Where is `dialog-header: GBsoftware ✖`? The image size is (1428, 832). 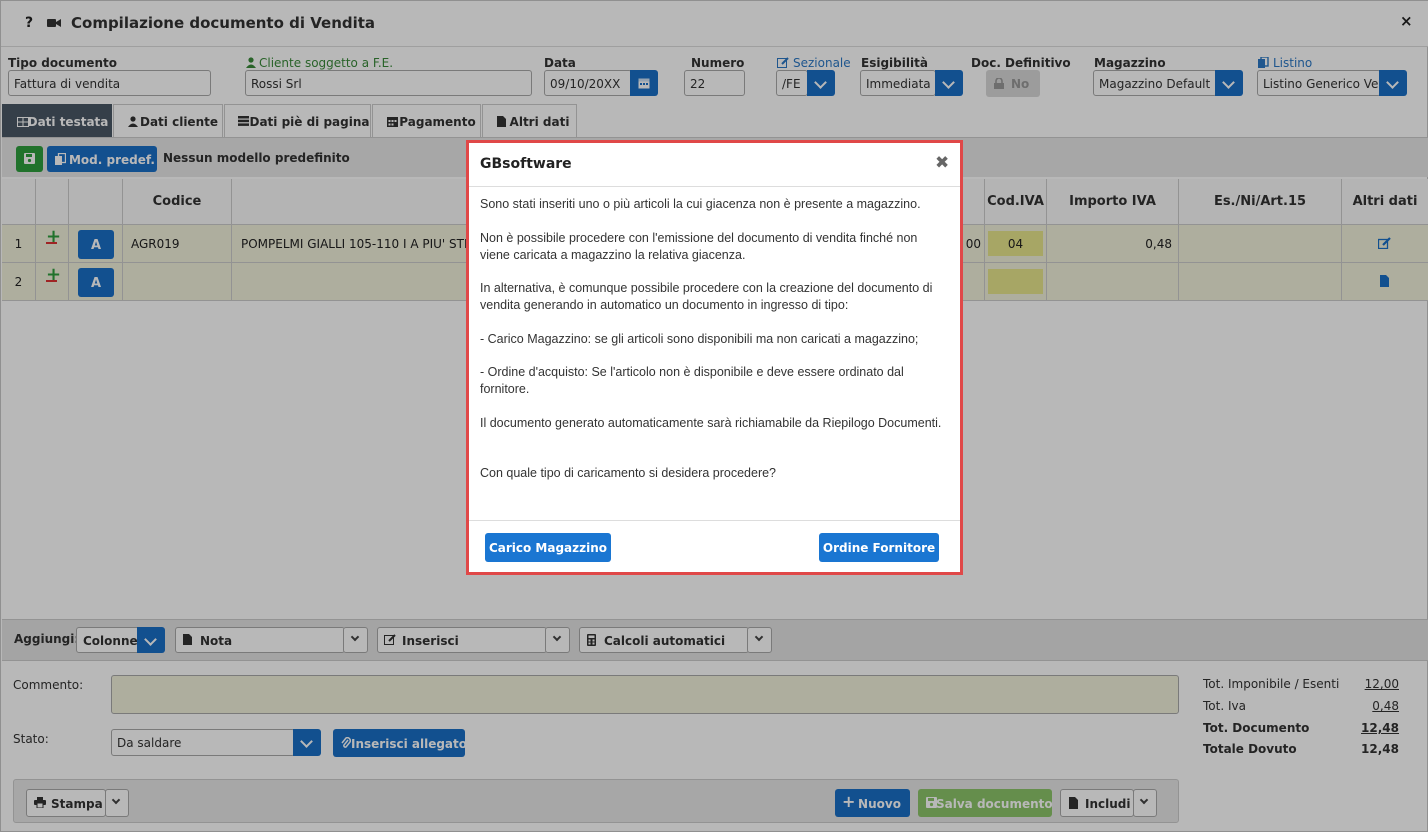 dialog-header: GBsoftware ✖ is located at coordinates (714, 165).